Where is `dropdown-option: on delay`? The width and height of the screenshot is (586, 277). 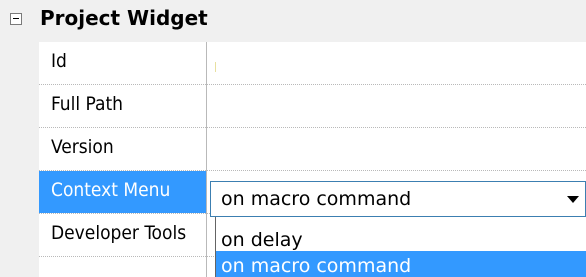 dropdown-option: on delay is located at coordinates (401, 238).